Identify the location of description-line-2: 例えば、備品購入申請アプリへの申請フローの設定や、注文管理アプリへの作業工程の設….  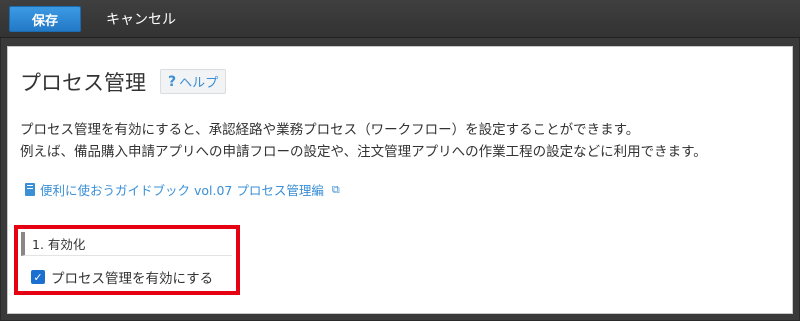
(363, 152).